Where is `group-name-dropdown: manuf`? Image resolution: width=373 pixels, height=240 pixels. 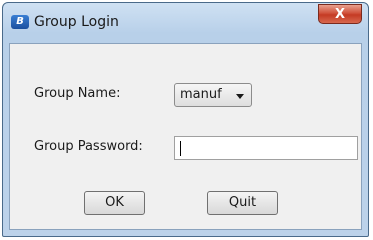
group-name-dropdown: manuf is located at coordinates (213, 95).